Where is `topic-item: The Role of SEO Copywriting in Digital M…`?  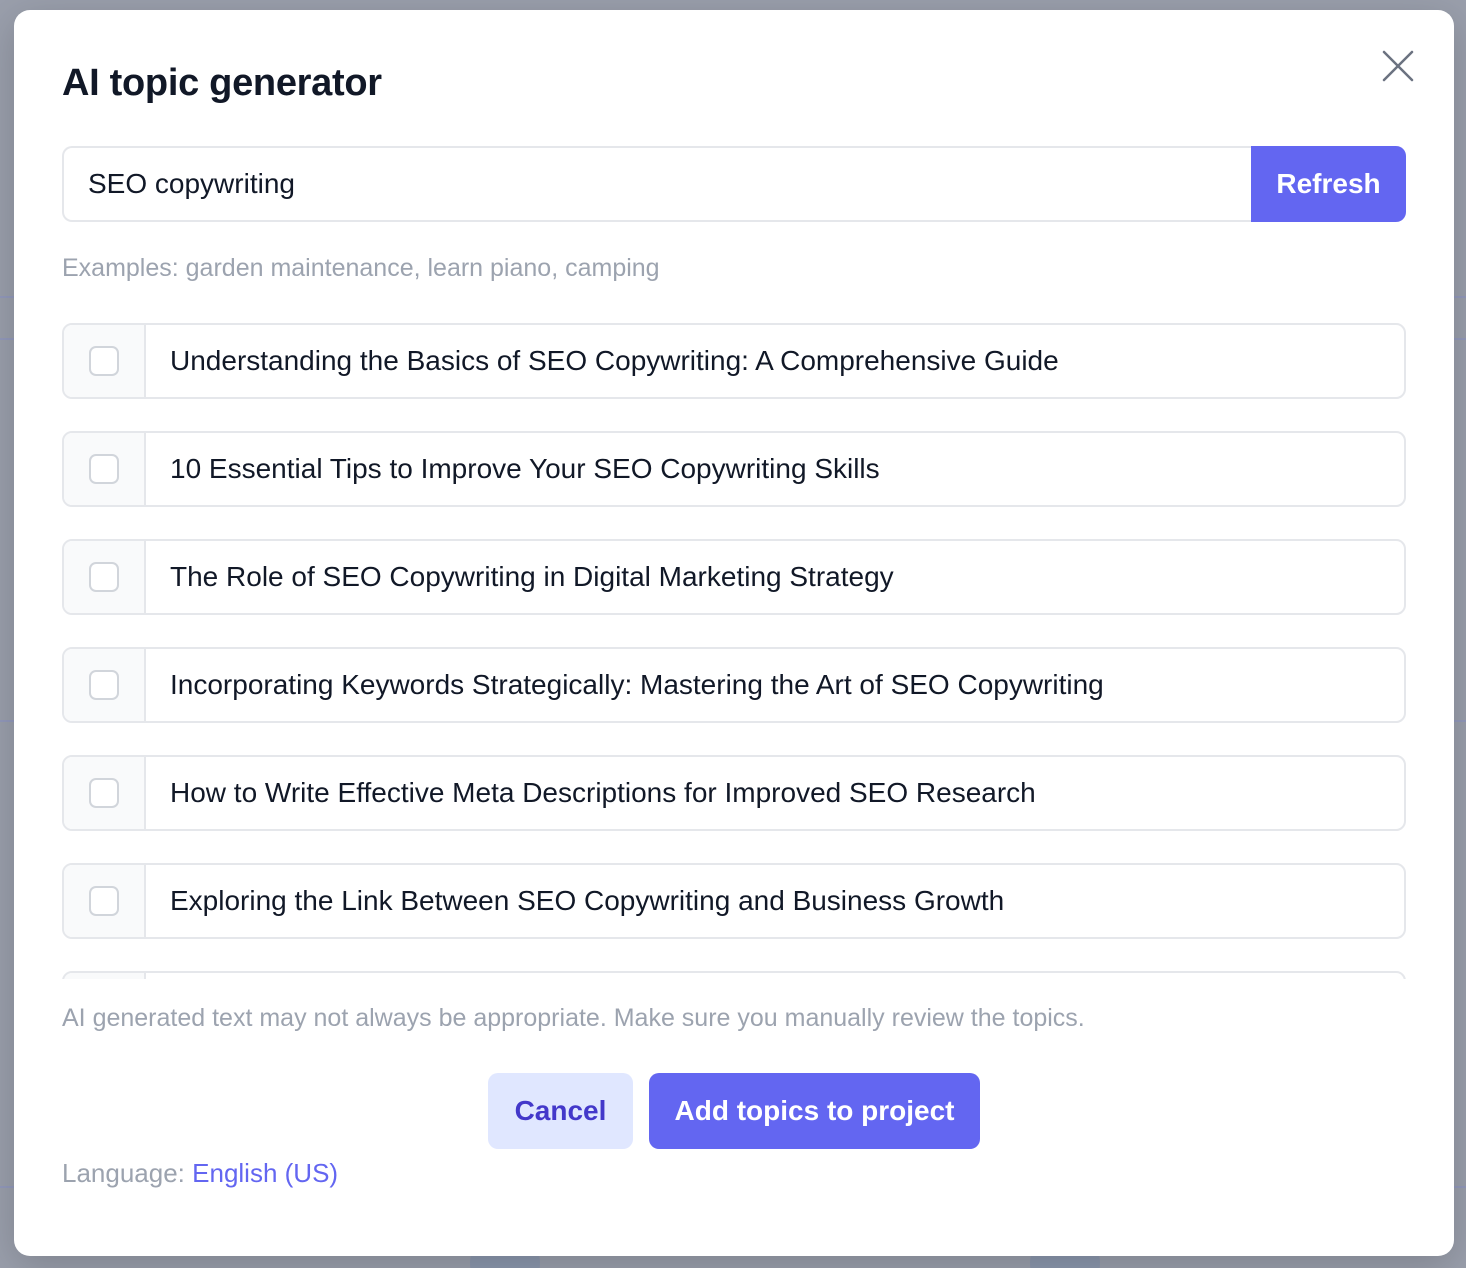 topic-item: The Role of SEO Copywriting in Digital M… is located at coordinates (734, 577).